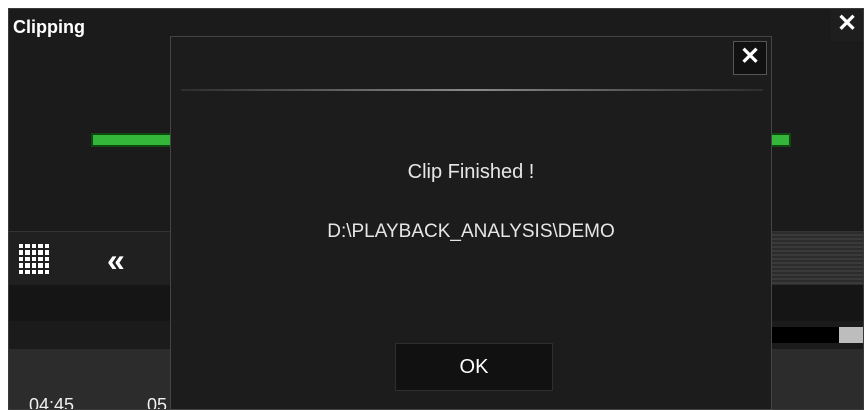 The image size is (864, 410). Describe the element at coordinates (52, 402) in the screenshot. I see `timeline-time: 04:45` at that location.